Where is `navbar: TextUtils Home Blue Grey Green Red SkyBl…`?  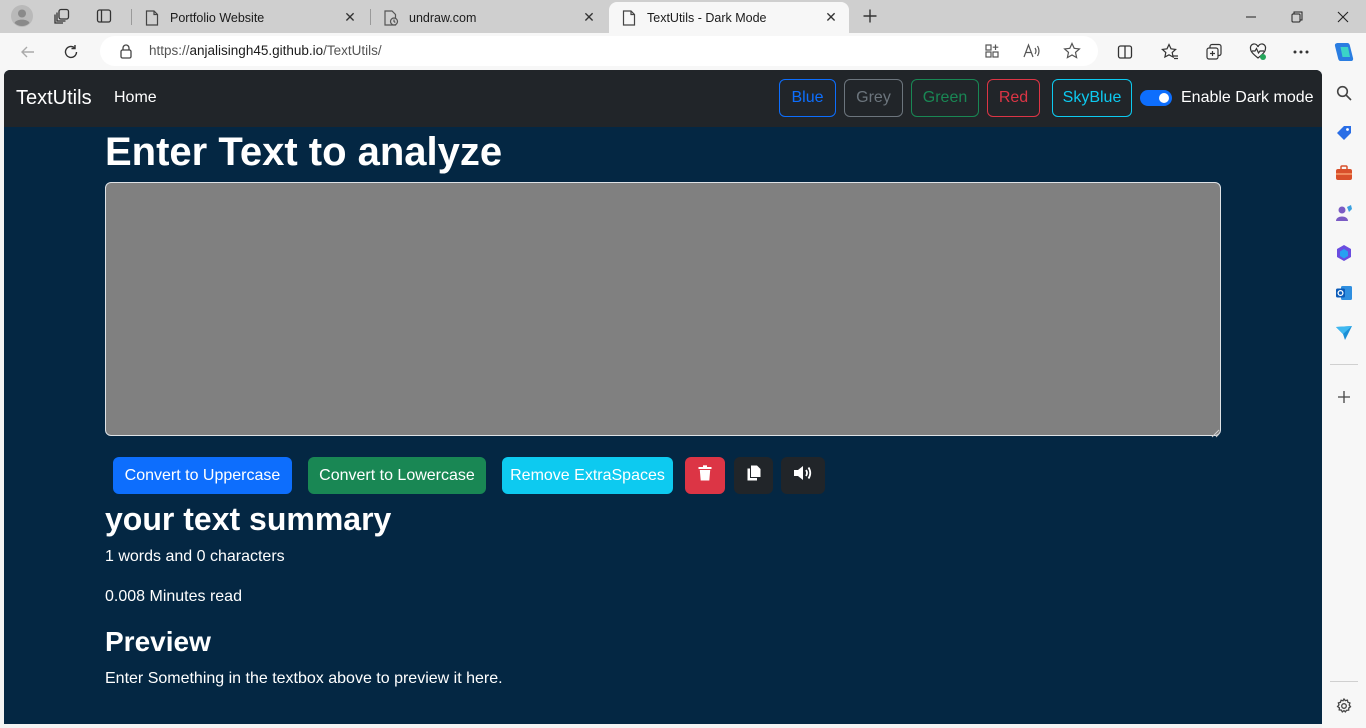
navbar: TextUtils Home Blue Grey Green Red SkyBl… is located at coordinates (663, 98).